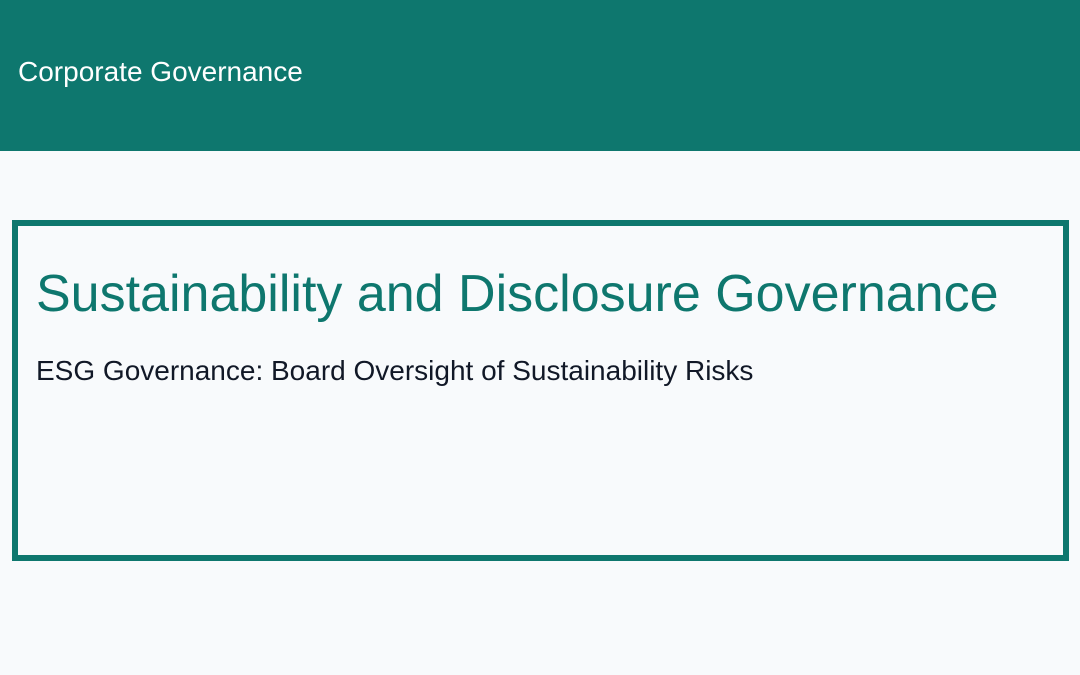  Describe the element at coordinates (517, 294) in the screenshot. I see `card-title: Sustainability and Disclosure Governance` at that location.